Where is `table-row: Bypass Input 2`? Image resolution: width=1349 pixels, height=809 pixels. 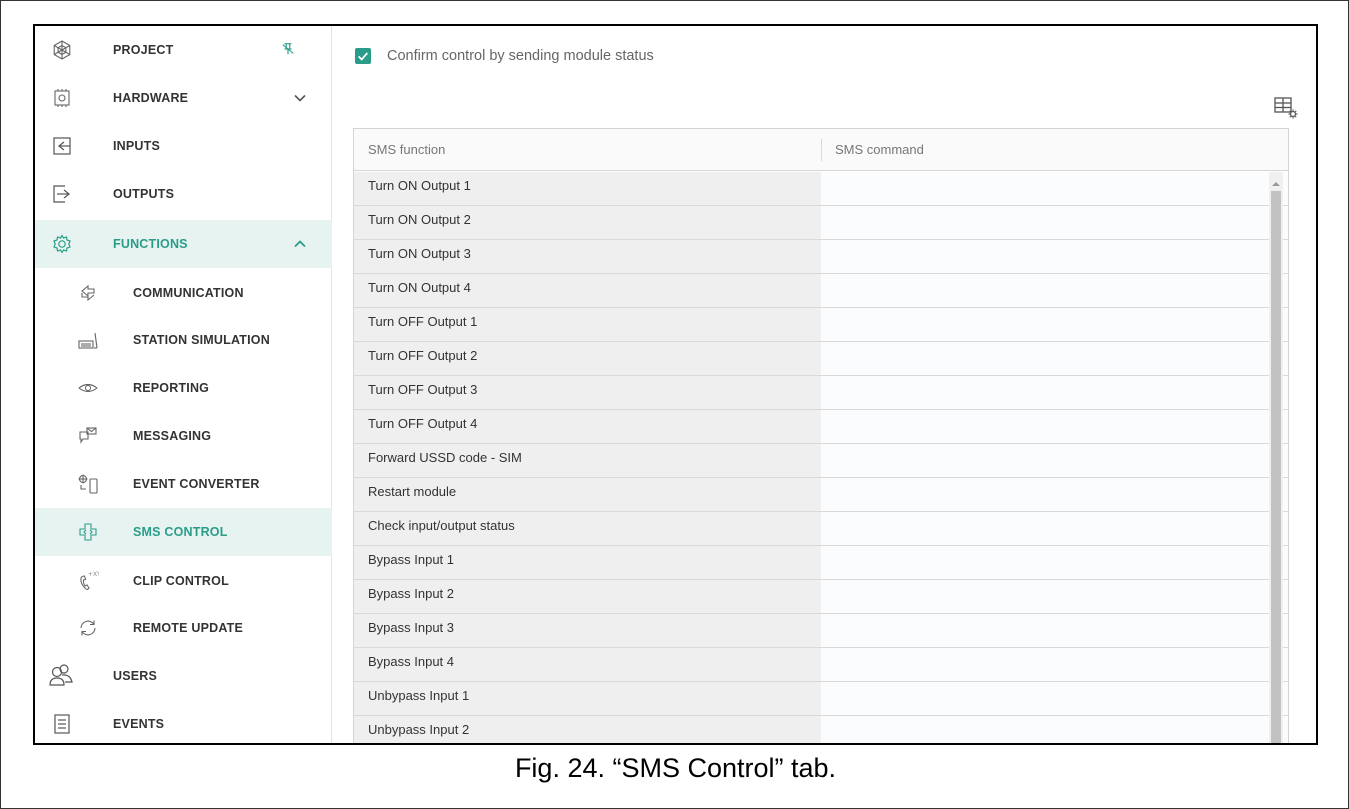
table-row: Bypass Input 2 is located at coordinates (821, 597).